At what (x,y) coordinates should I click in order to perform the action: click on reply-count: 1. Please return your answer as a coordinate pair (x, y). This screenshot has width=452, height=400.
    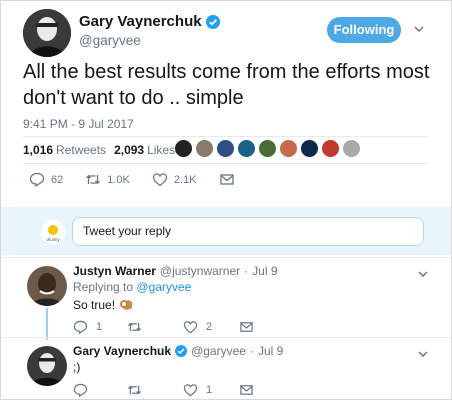
    Looking at the image, I should click on (99, 327).